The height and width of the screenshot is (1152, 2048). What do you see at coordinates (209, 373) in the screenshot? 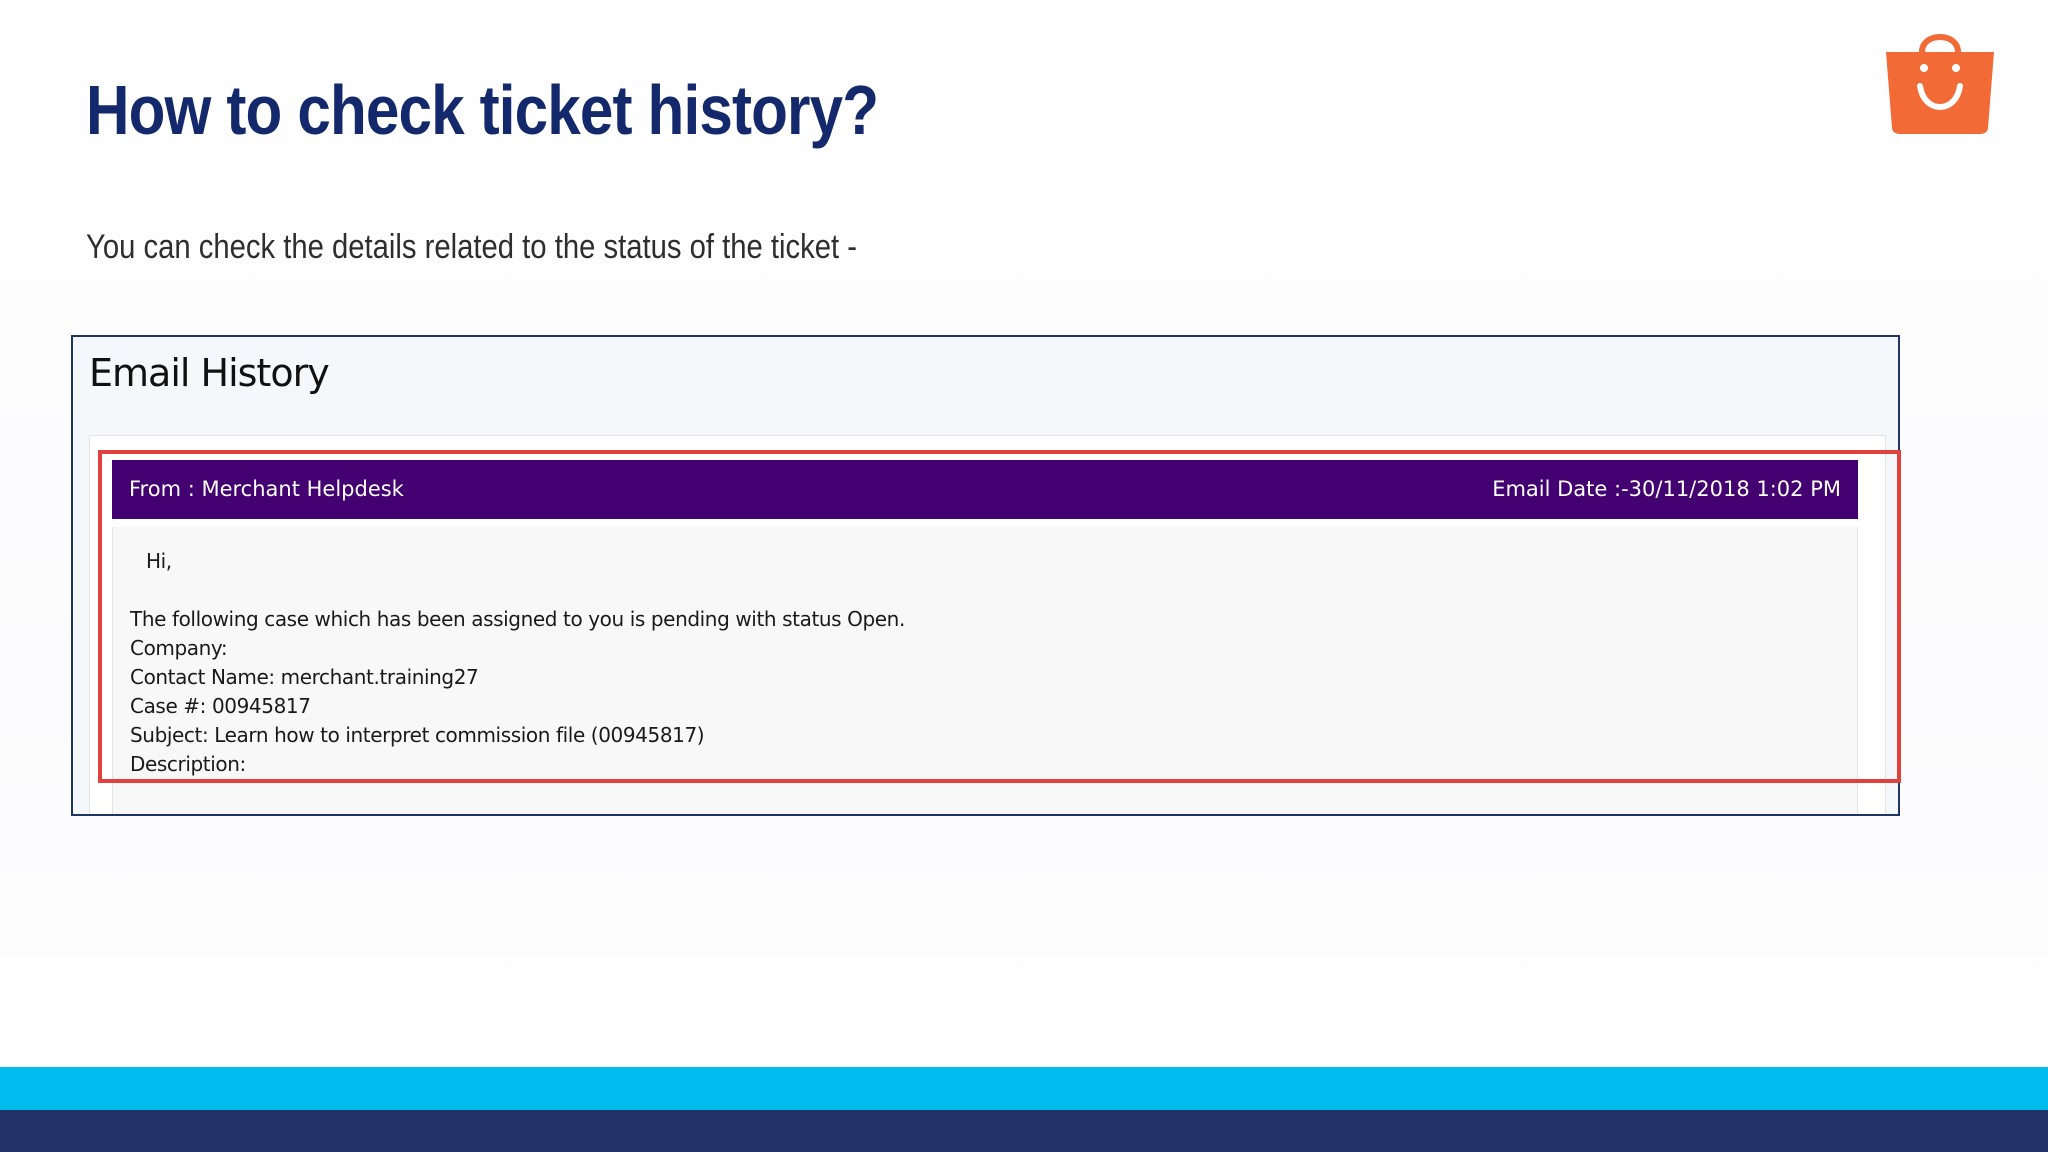
I see `email-history-heading: Email History` at bounding box center [209, 373].